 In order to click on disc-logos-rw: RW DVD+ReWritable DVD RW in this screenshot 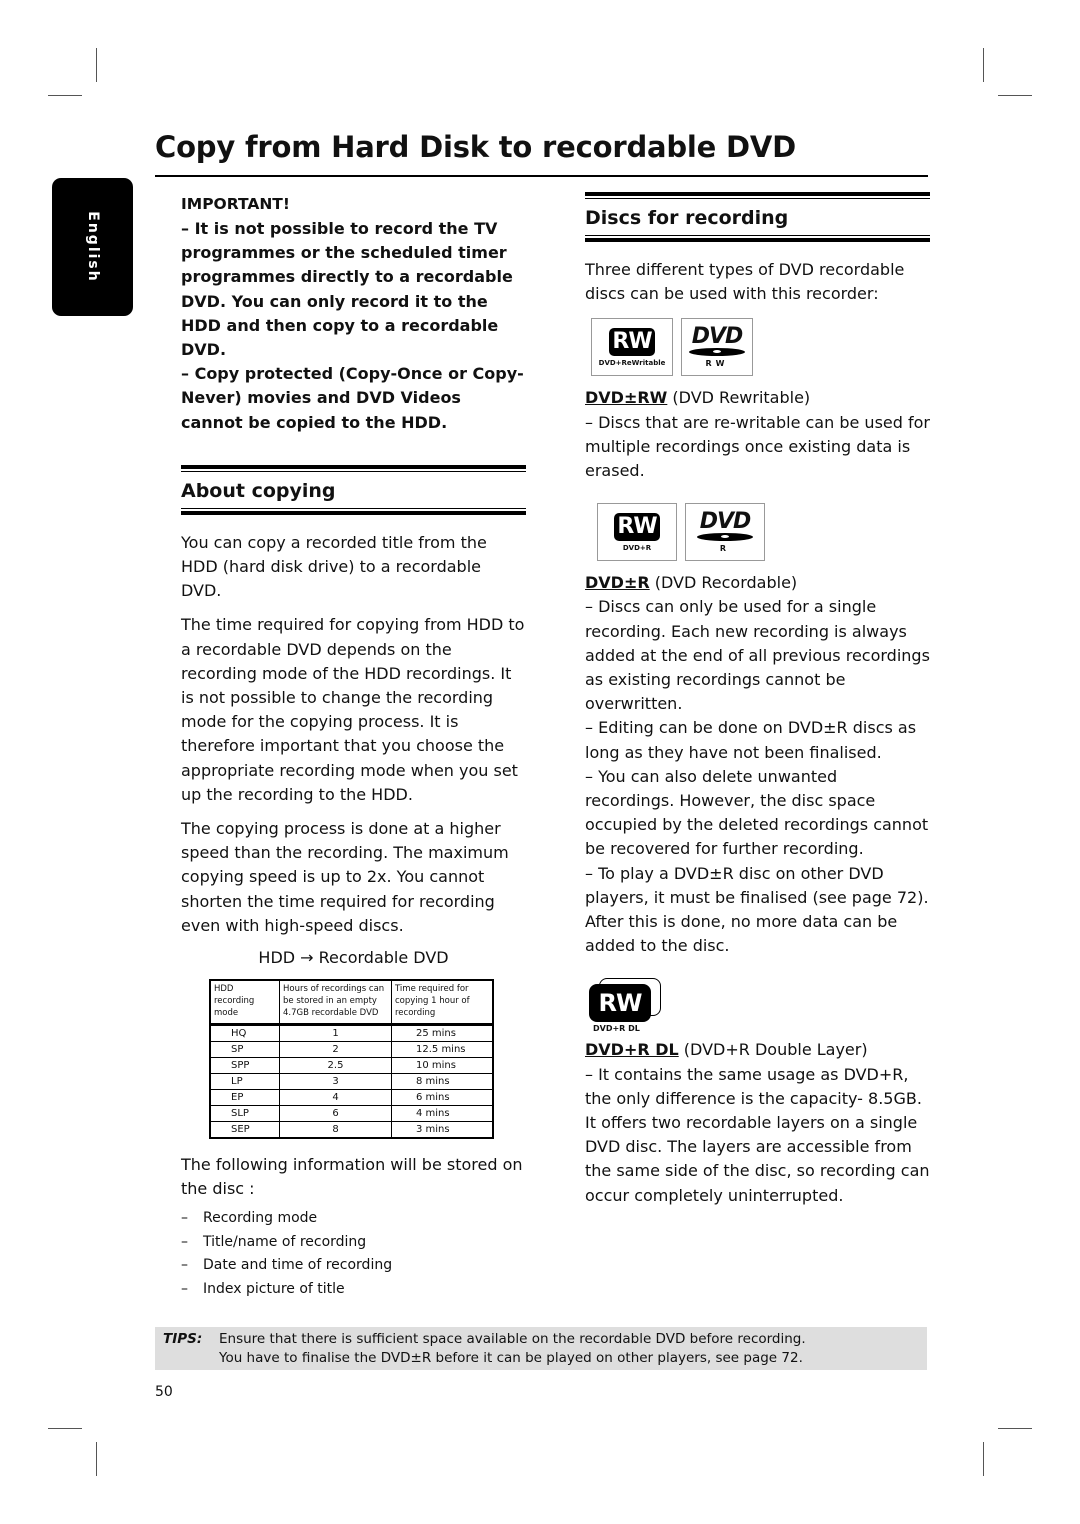, I will do `click(760, 347)`.